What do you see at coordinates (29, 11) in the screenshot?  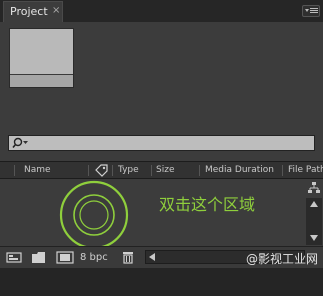 I see `tab-project-label: Project` at bounding box center [29, 11].